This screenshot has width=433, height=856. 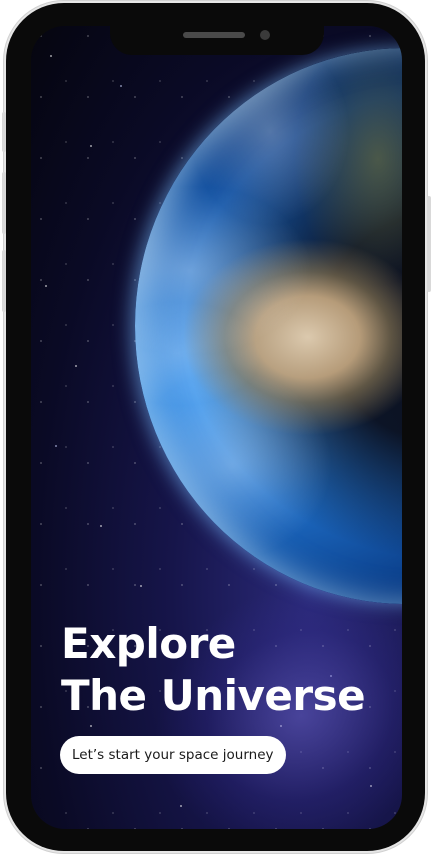 What do you see at coordinates (217, 39) in the screenshot?
I see `phone-notch` at bounding box center [217, 39].